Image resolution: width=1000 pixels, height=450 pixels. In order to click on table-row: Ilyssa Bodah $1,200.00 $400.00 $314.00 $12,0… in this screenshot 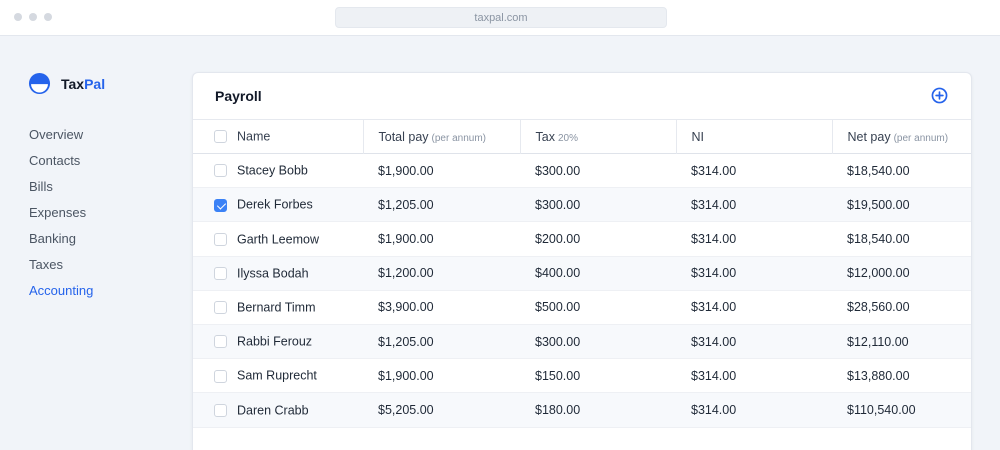, I will do `click(582, 273)`.